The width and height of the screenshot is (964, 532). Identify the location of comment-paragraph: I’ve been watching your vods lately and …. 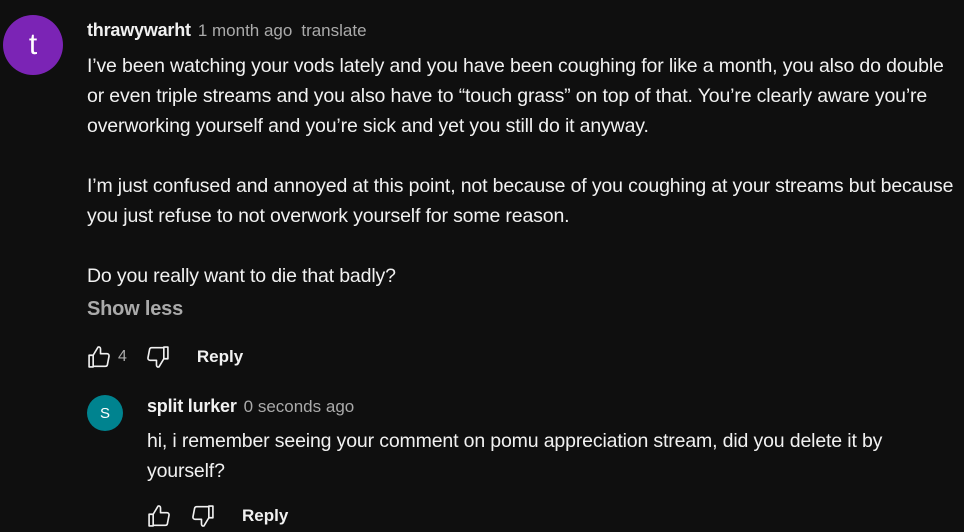
(515, 96).